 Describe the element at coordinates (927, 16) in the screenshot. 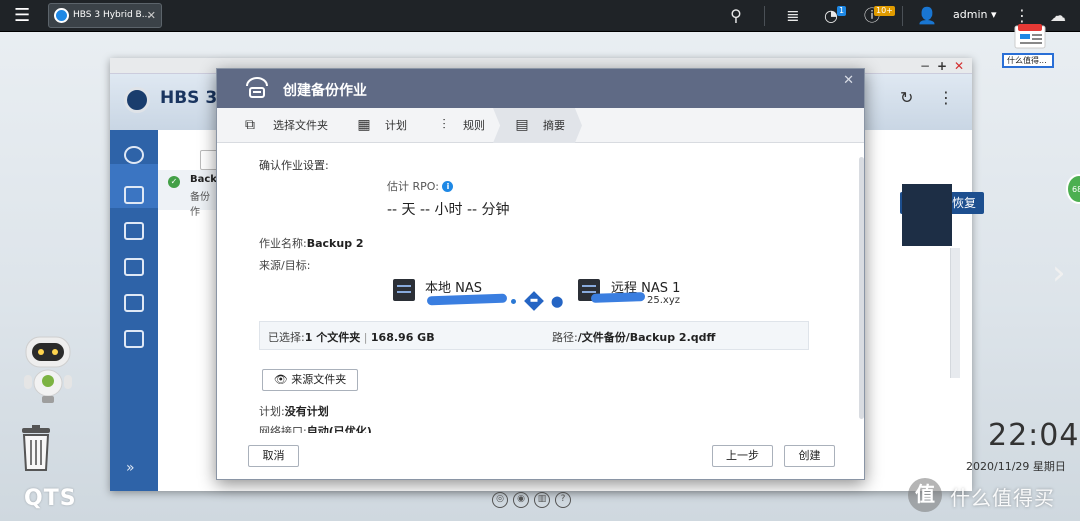

I see `user-avatar-icon: 👤` at that location.